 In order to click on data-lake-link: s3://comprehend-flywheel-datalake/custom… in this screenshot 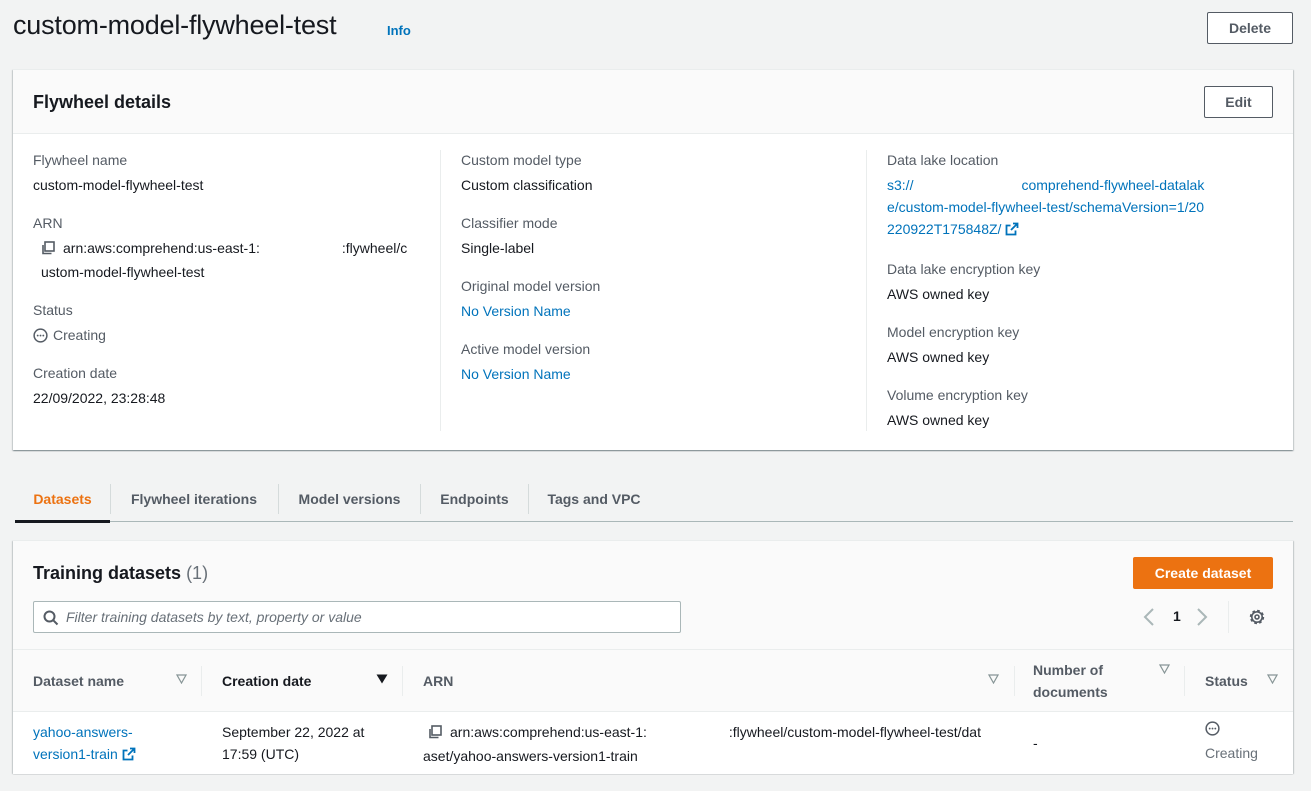, I will do `click(1047, 208)`.